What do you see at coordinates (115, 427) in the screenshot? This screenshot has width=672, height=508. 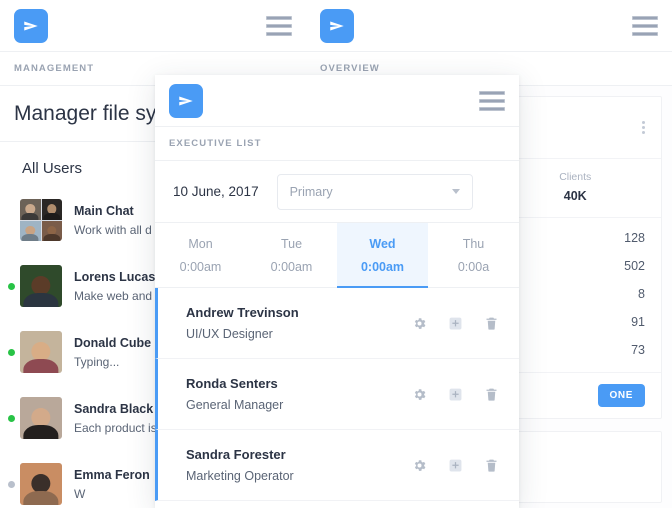 I see `list-item-subtitle: Each product is` at bounding box center [115, 427].